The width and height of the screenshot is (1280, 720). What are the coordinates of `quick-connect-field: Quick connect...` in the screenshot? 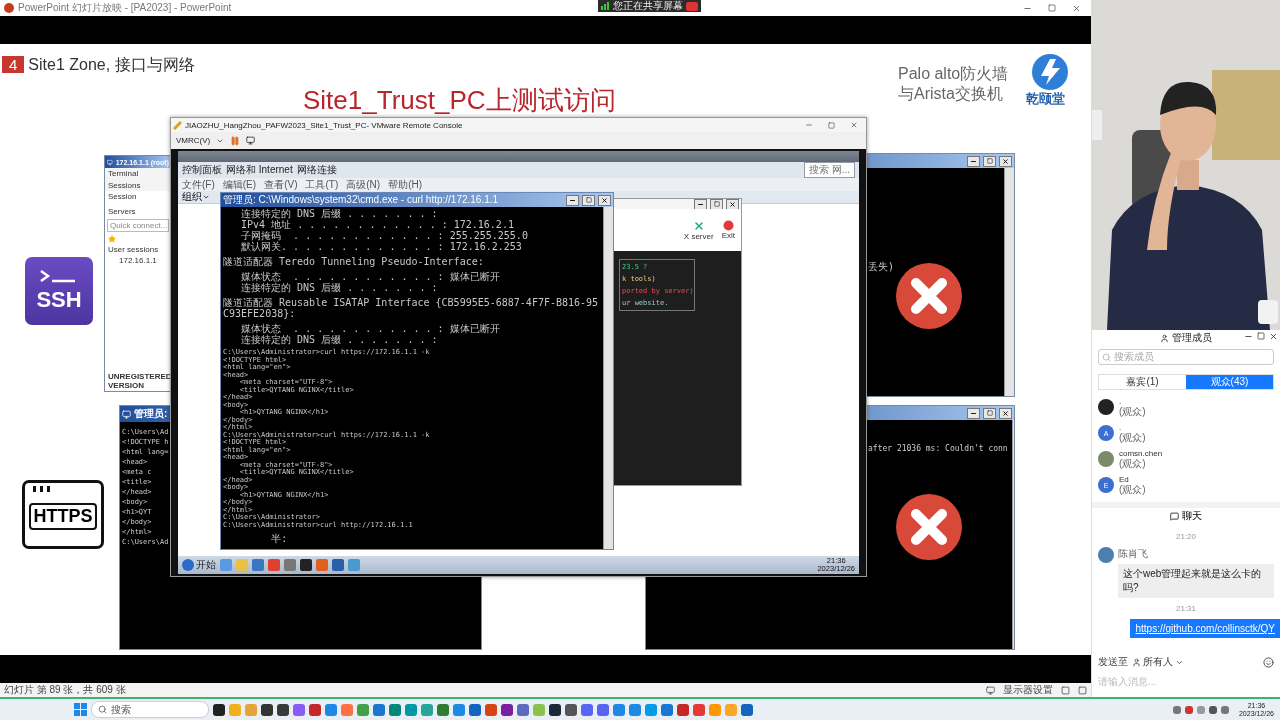 It's located at (138, 225).